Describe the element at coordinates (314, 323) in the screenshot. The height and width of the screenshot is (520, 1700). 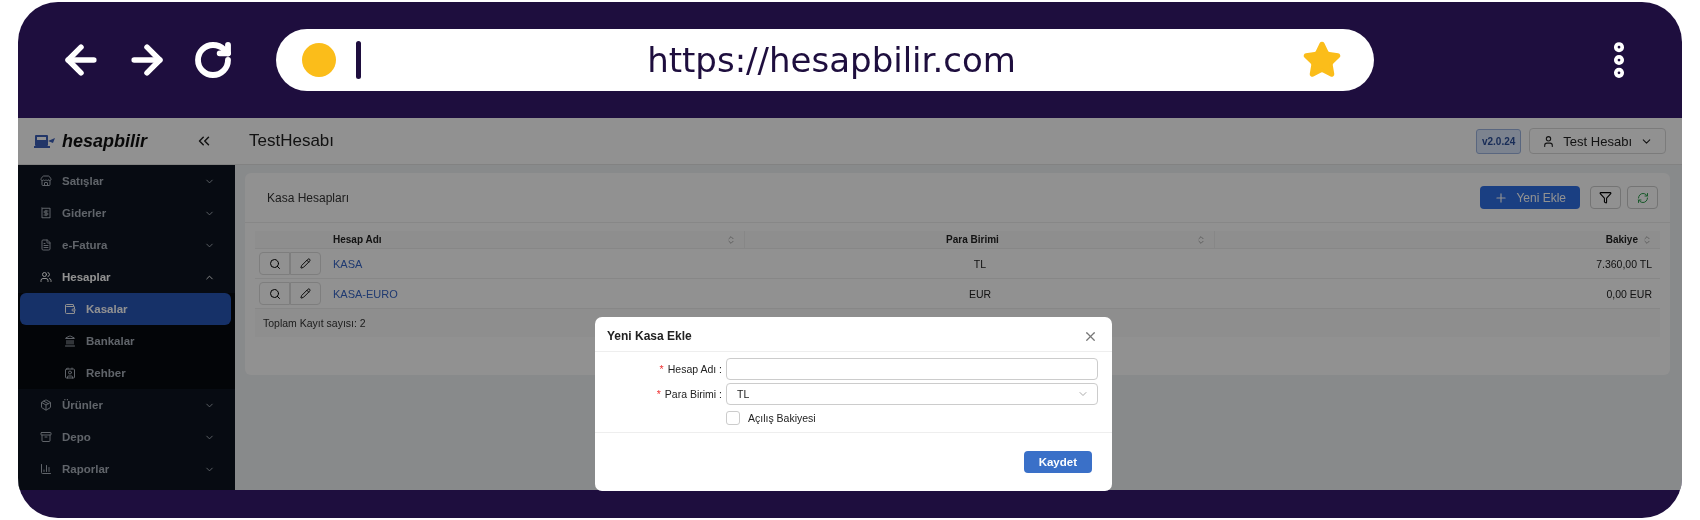
I see `record-count: Toplam Kayıt sayısı: 2` at that location.